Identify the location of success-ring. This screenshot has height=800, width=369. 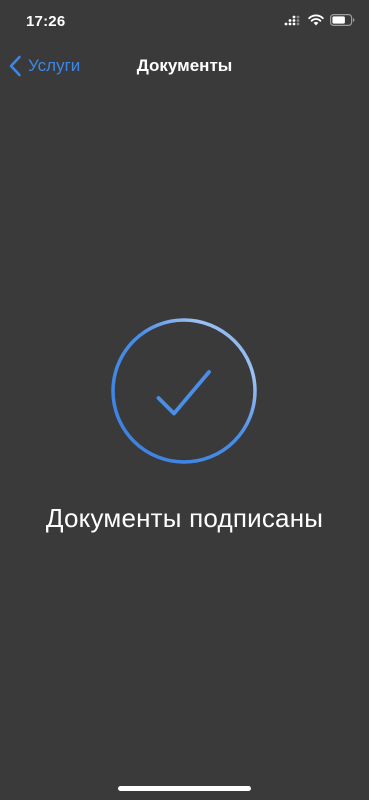
(184, 391).